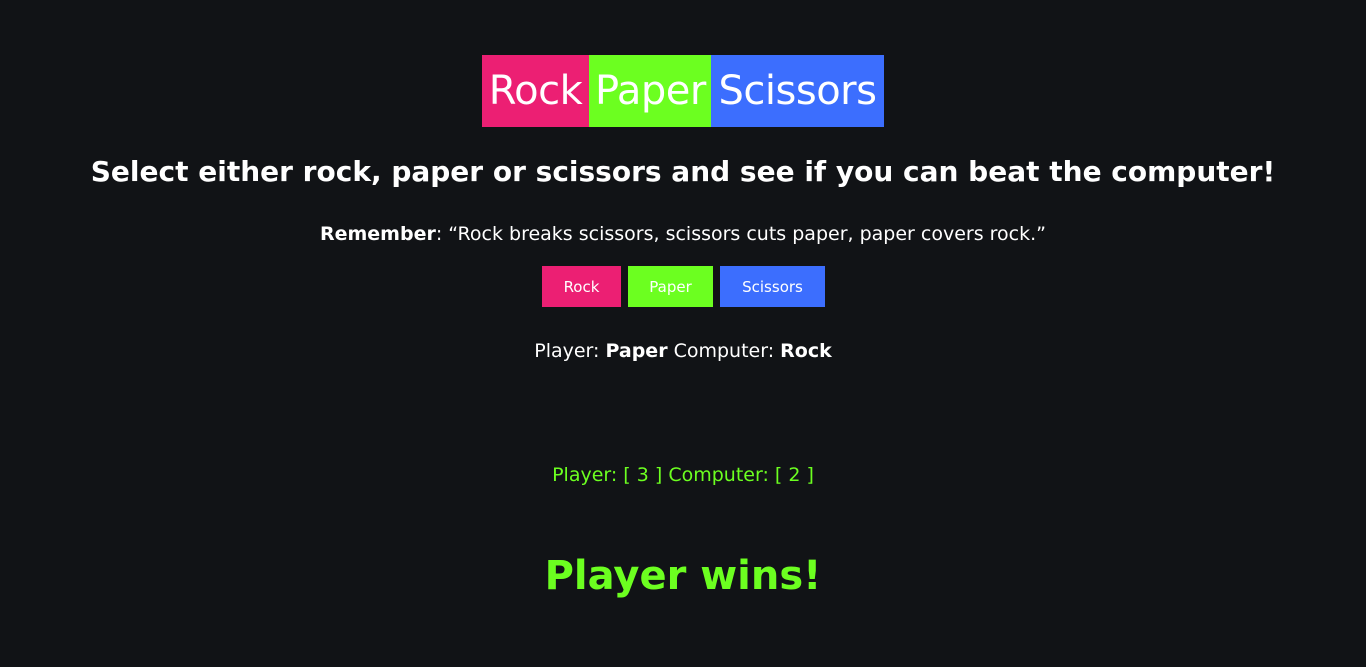 The width and height of the screenshot is (1366, 667). What do you see at coordinates (570, 351) in the screenshot?
I see `player-choice-label: Player:` at bounding box center [570, 351].